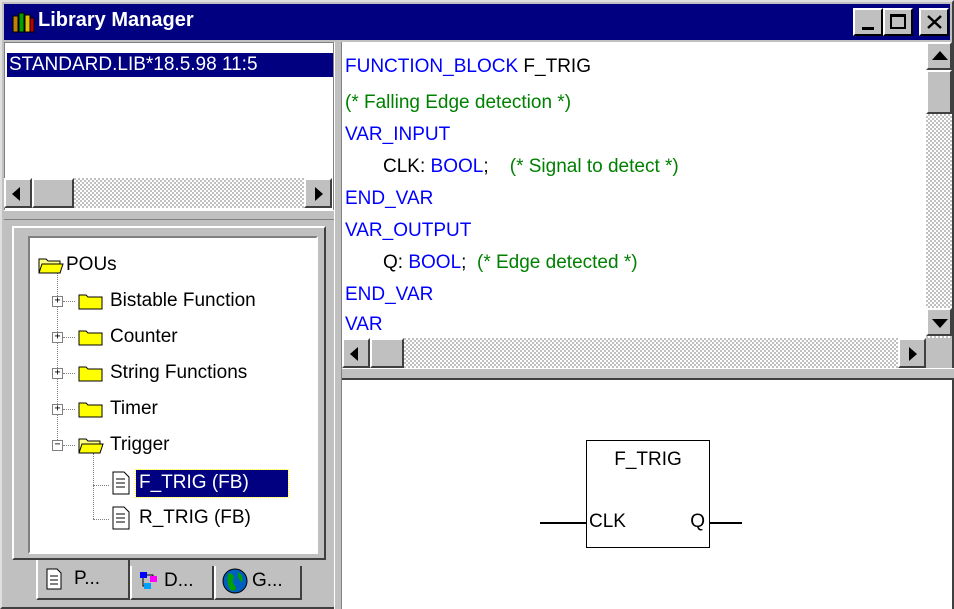 This screenshot has width=954, height=609. Describe the element at coordinates (432, 66) in the screenshot. I see `keyword: FUNCTION_BLOCK` at that location.